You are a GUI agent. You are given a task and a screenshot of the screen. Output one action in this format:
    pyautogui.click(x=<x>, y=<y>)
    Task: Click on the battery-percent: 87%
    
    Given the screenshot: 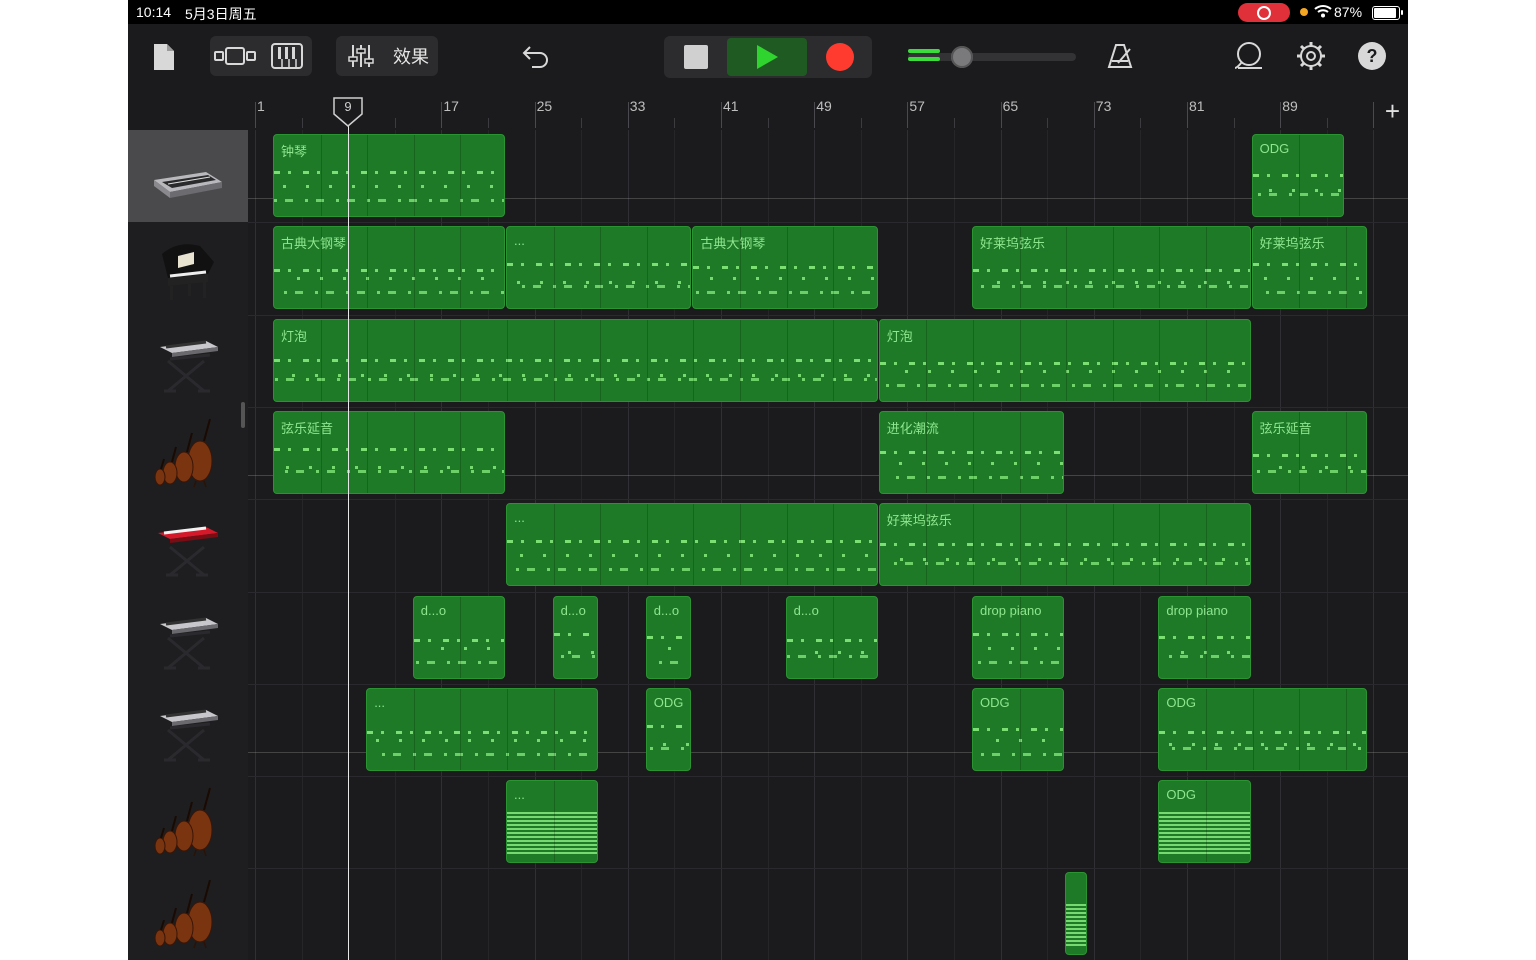 What is the action you would take?
    pyautogui.click(x=1348, y=12)
    